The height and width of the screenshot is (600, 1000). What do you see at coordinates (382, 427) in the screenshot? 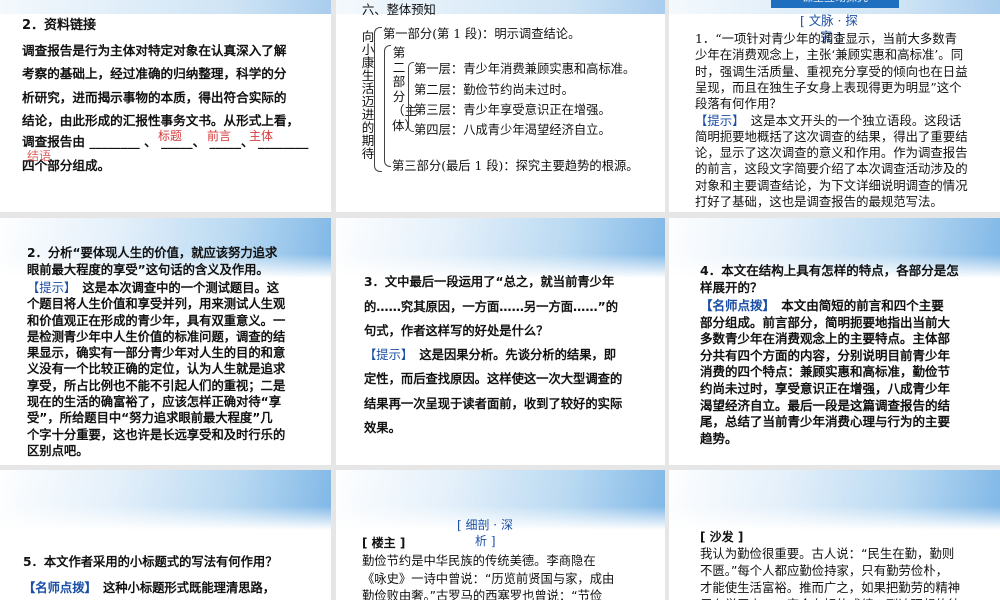
I see `text-line: 效果。` at bounding box center [382, 427].